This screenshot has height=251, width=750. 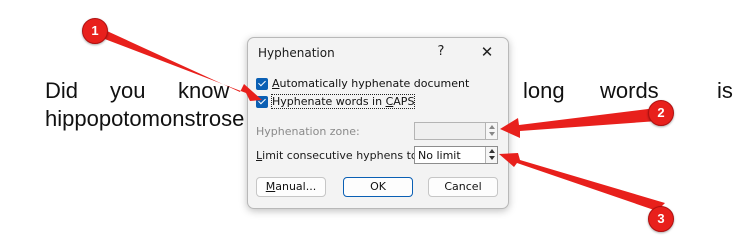 I want to click on close-icon: ✕, so click(x=487, y=52).